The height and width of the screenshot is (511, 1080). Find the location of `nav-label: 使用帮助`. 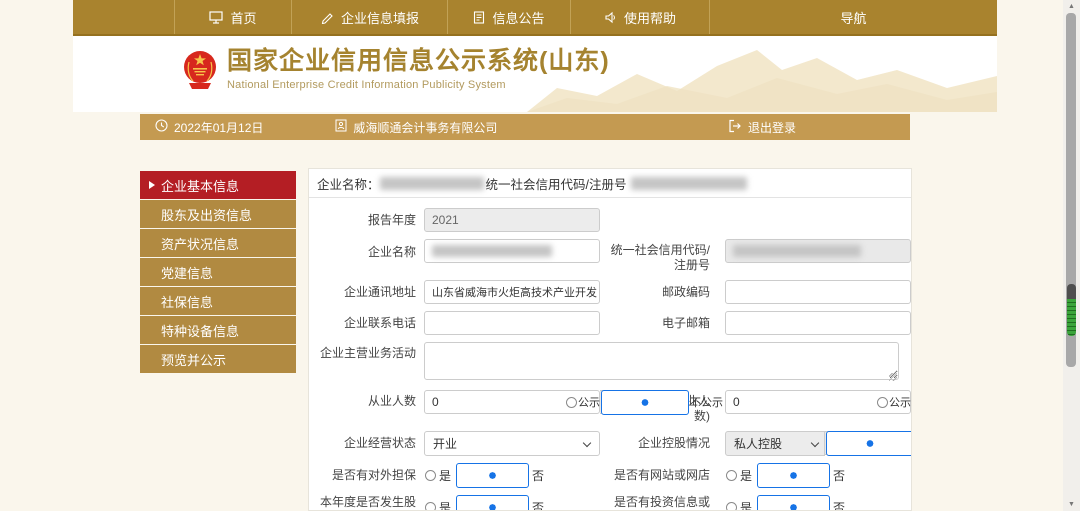

nav-label: 使用帮助 is located at coordinates (649, 18).